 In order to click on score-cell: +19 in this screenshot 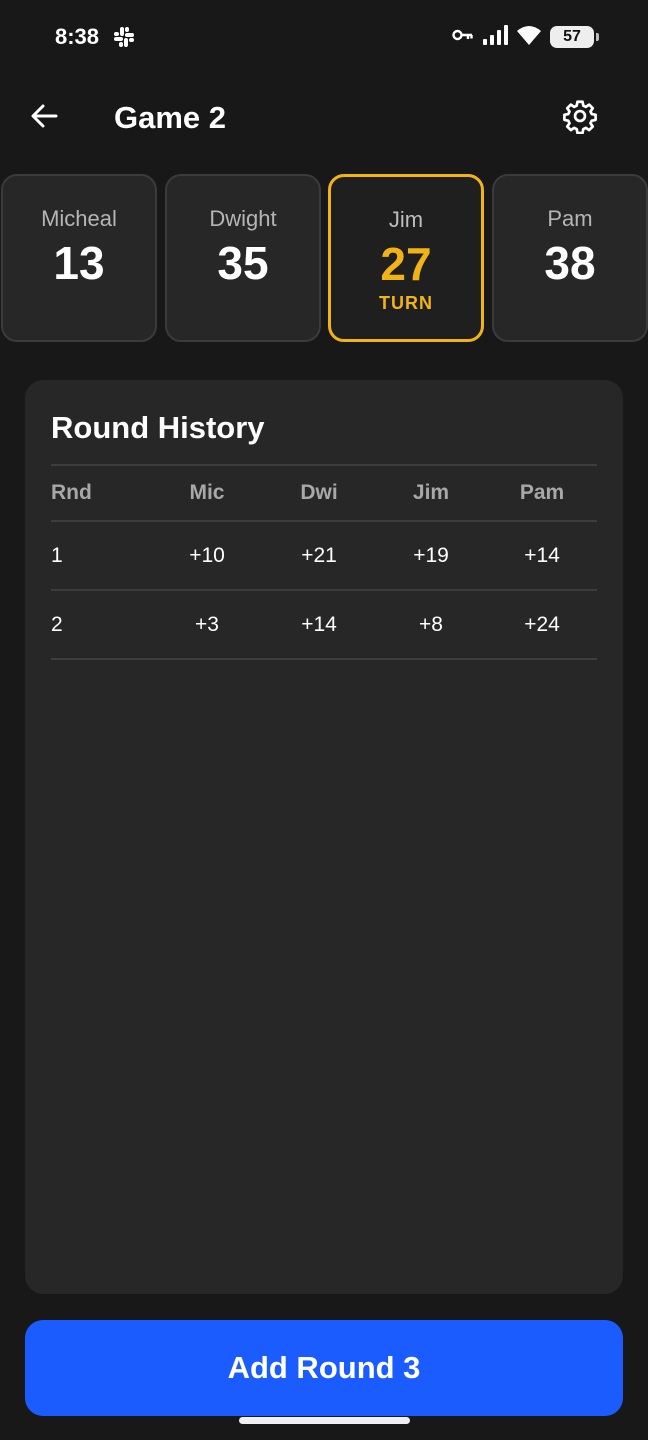, I will do `click(431, 555)`.